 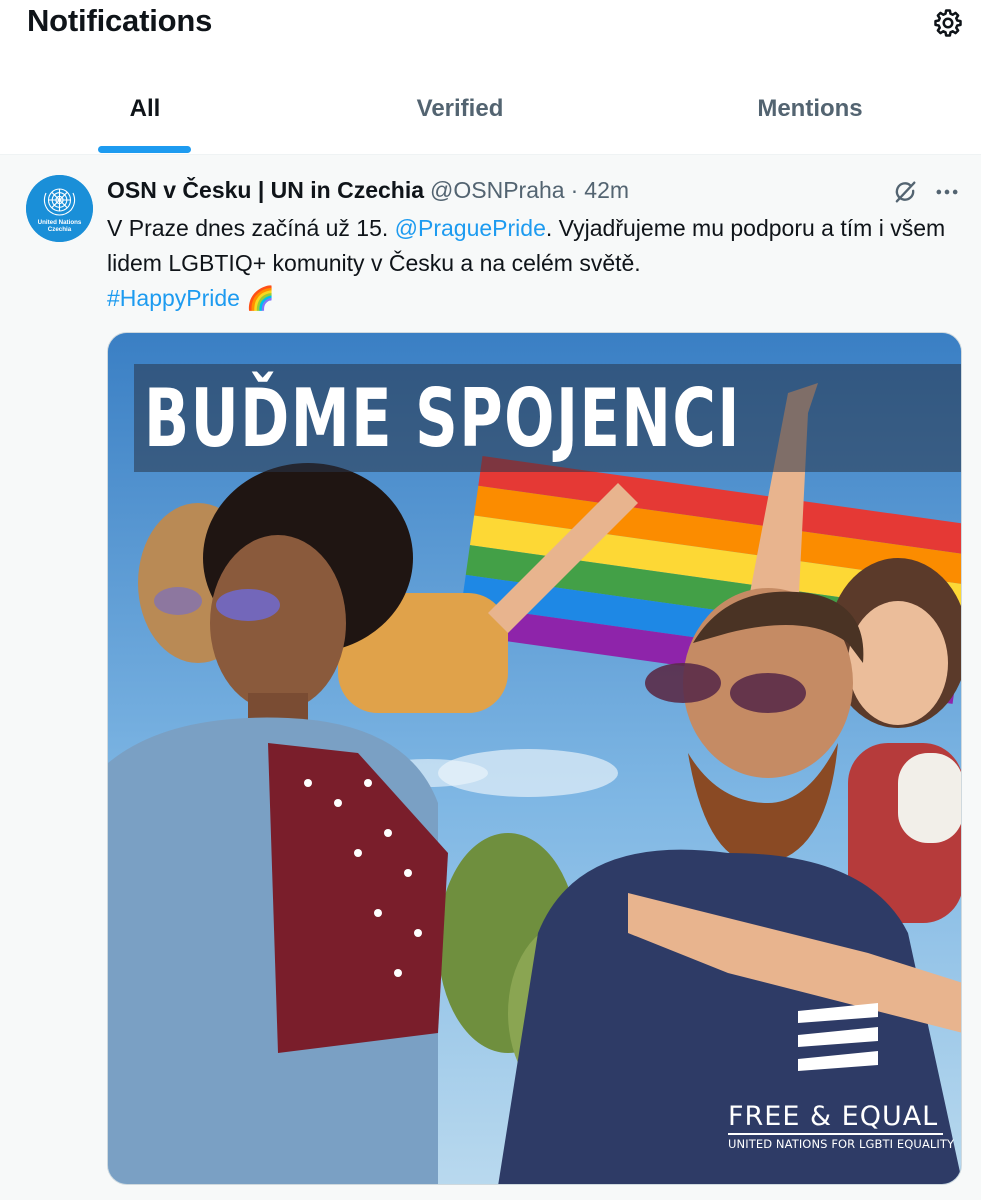 I want to click on tab-verified: Verified, so click(x=460, y=112).